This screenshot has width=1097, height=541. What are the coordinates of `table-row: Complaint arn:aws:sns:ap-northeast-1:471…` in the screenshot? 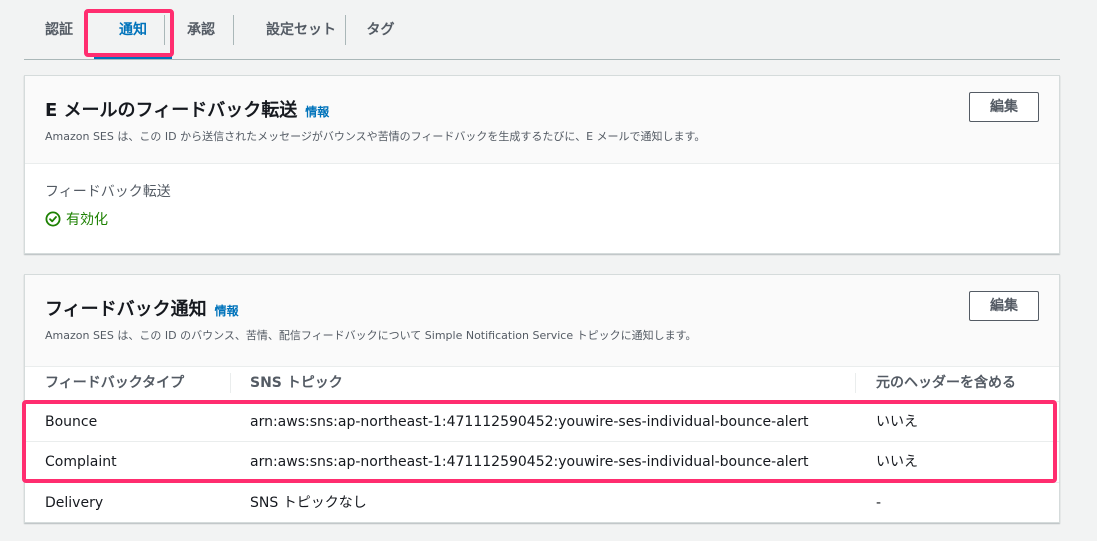 It's located at (542, 461).